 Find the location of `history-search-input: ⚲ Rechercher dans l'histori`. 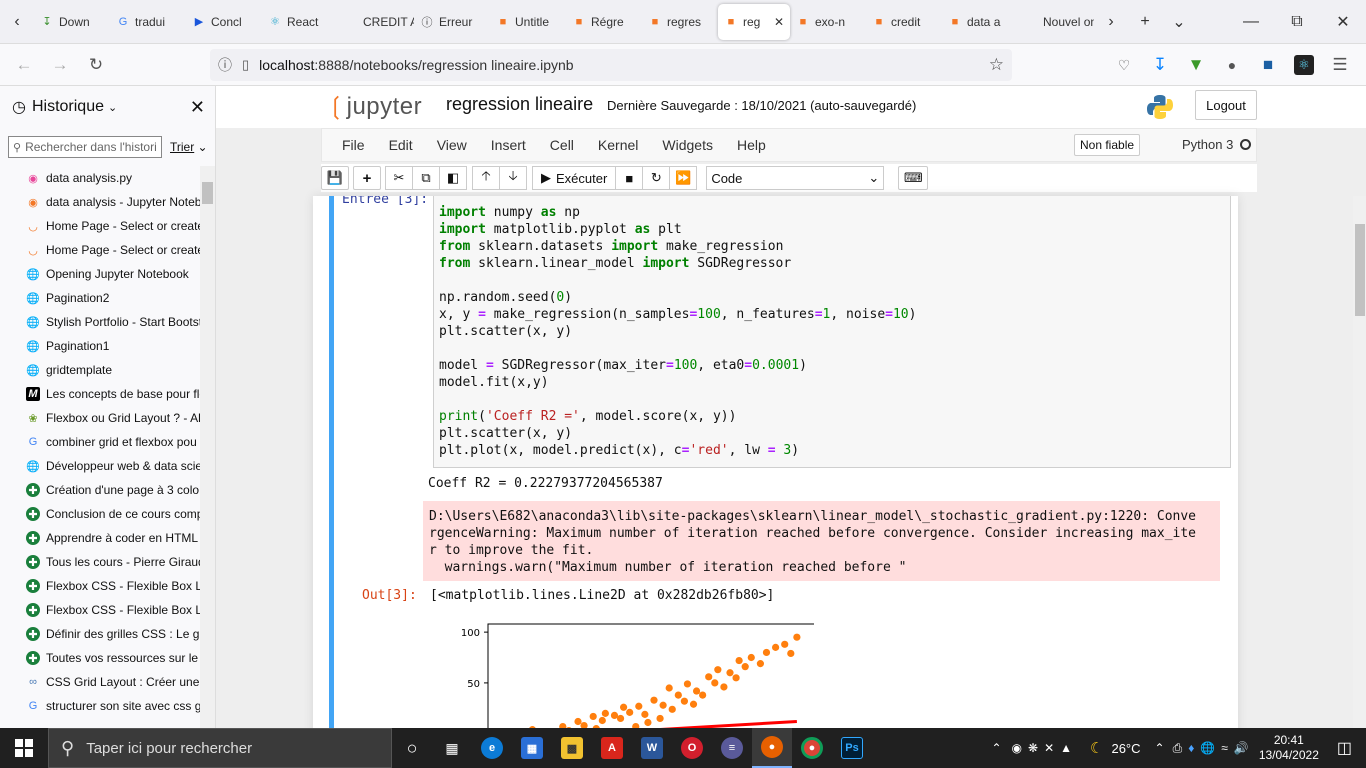

history-search-input: ⚲ Rechercher dans l'histori is located at coordinates (85, 147).